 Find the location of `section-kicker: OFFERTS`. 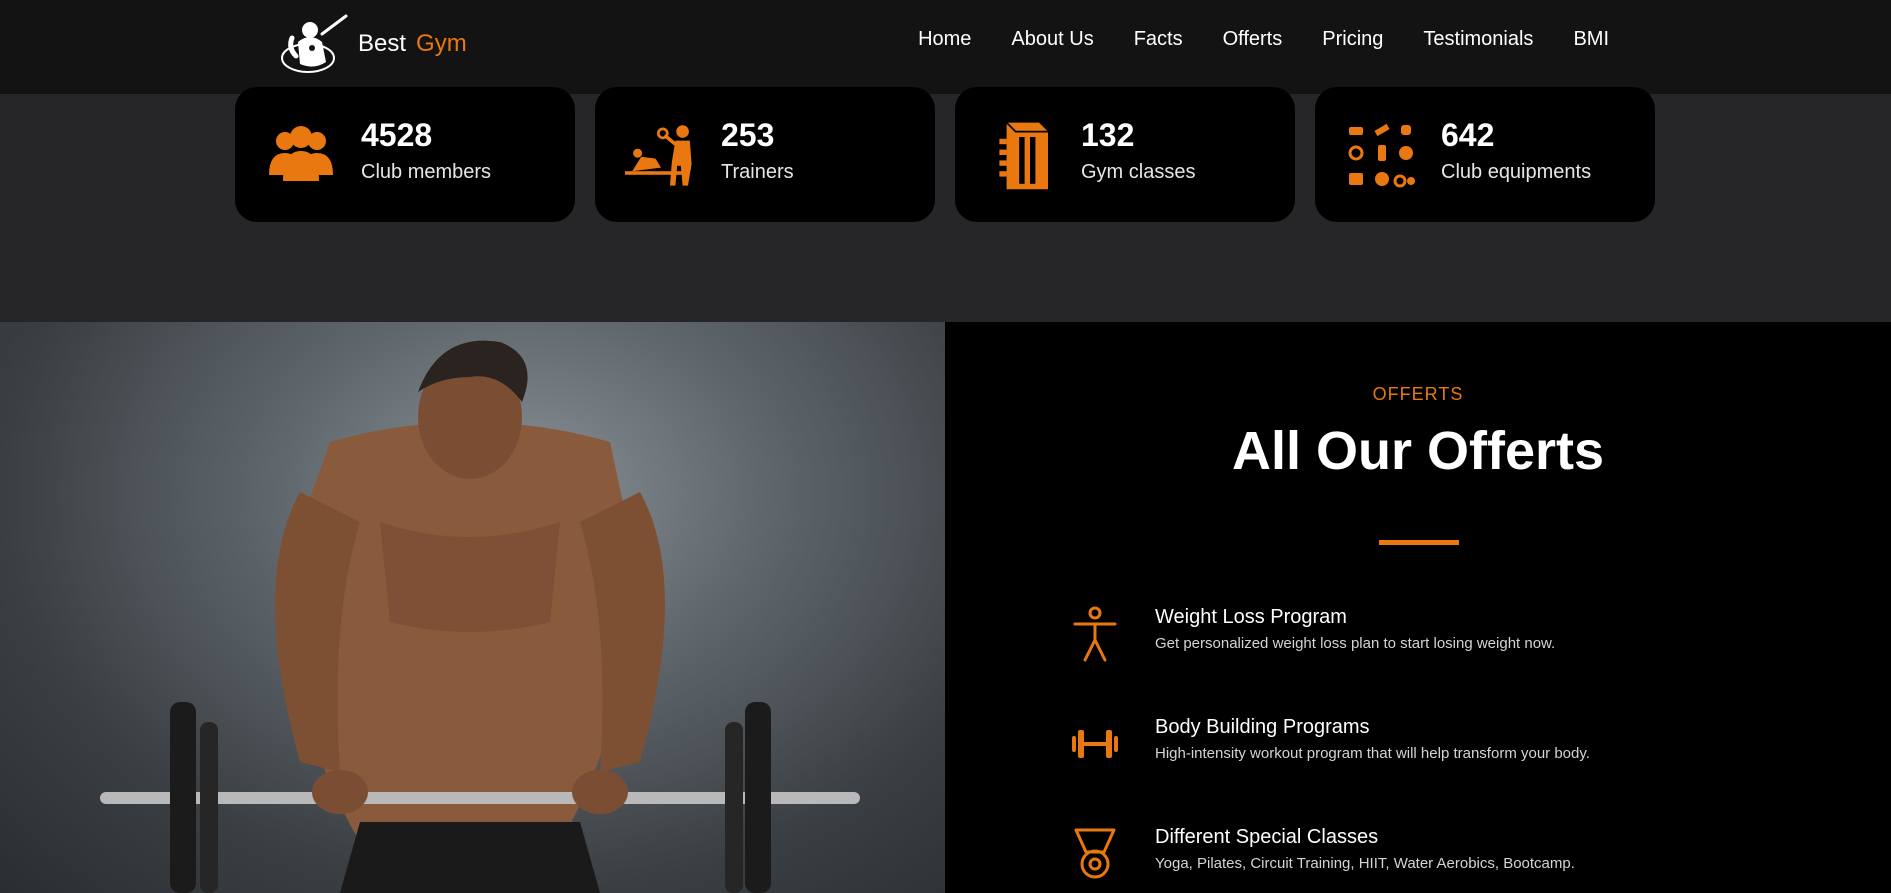

section-kicker: OFFERTS is located at coordinates (1418, 394).